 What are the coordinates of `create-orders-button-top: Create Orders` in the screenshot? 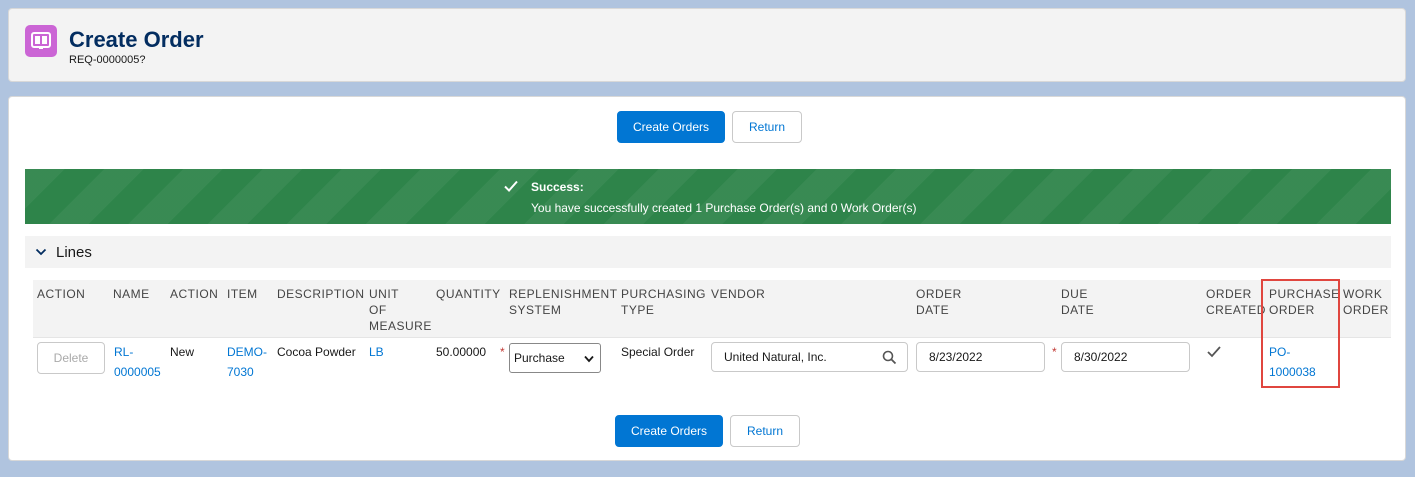 It's located at (671, 127).